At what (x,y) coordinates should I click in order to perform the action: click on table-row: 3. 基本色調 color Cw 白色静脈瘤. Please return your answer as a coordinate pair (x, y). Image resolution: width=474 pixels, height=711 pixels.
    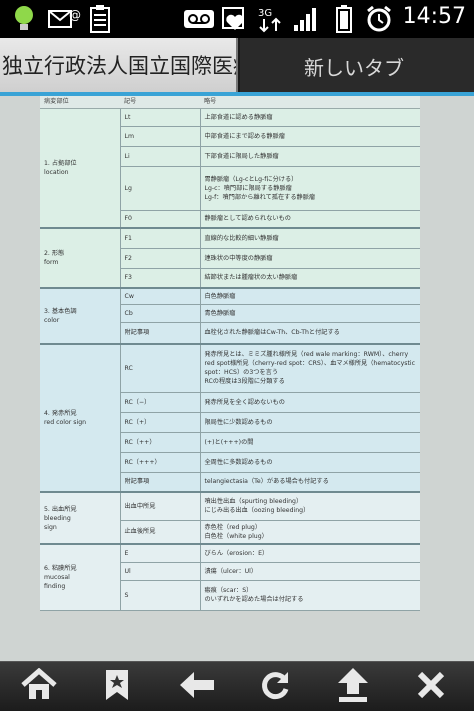
    Looking at the image, I should click on (230, 316).